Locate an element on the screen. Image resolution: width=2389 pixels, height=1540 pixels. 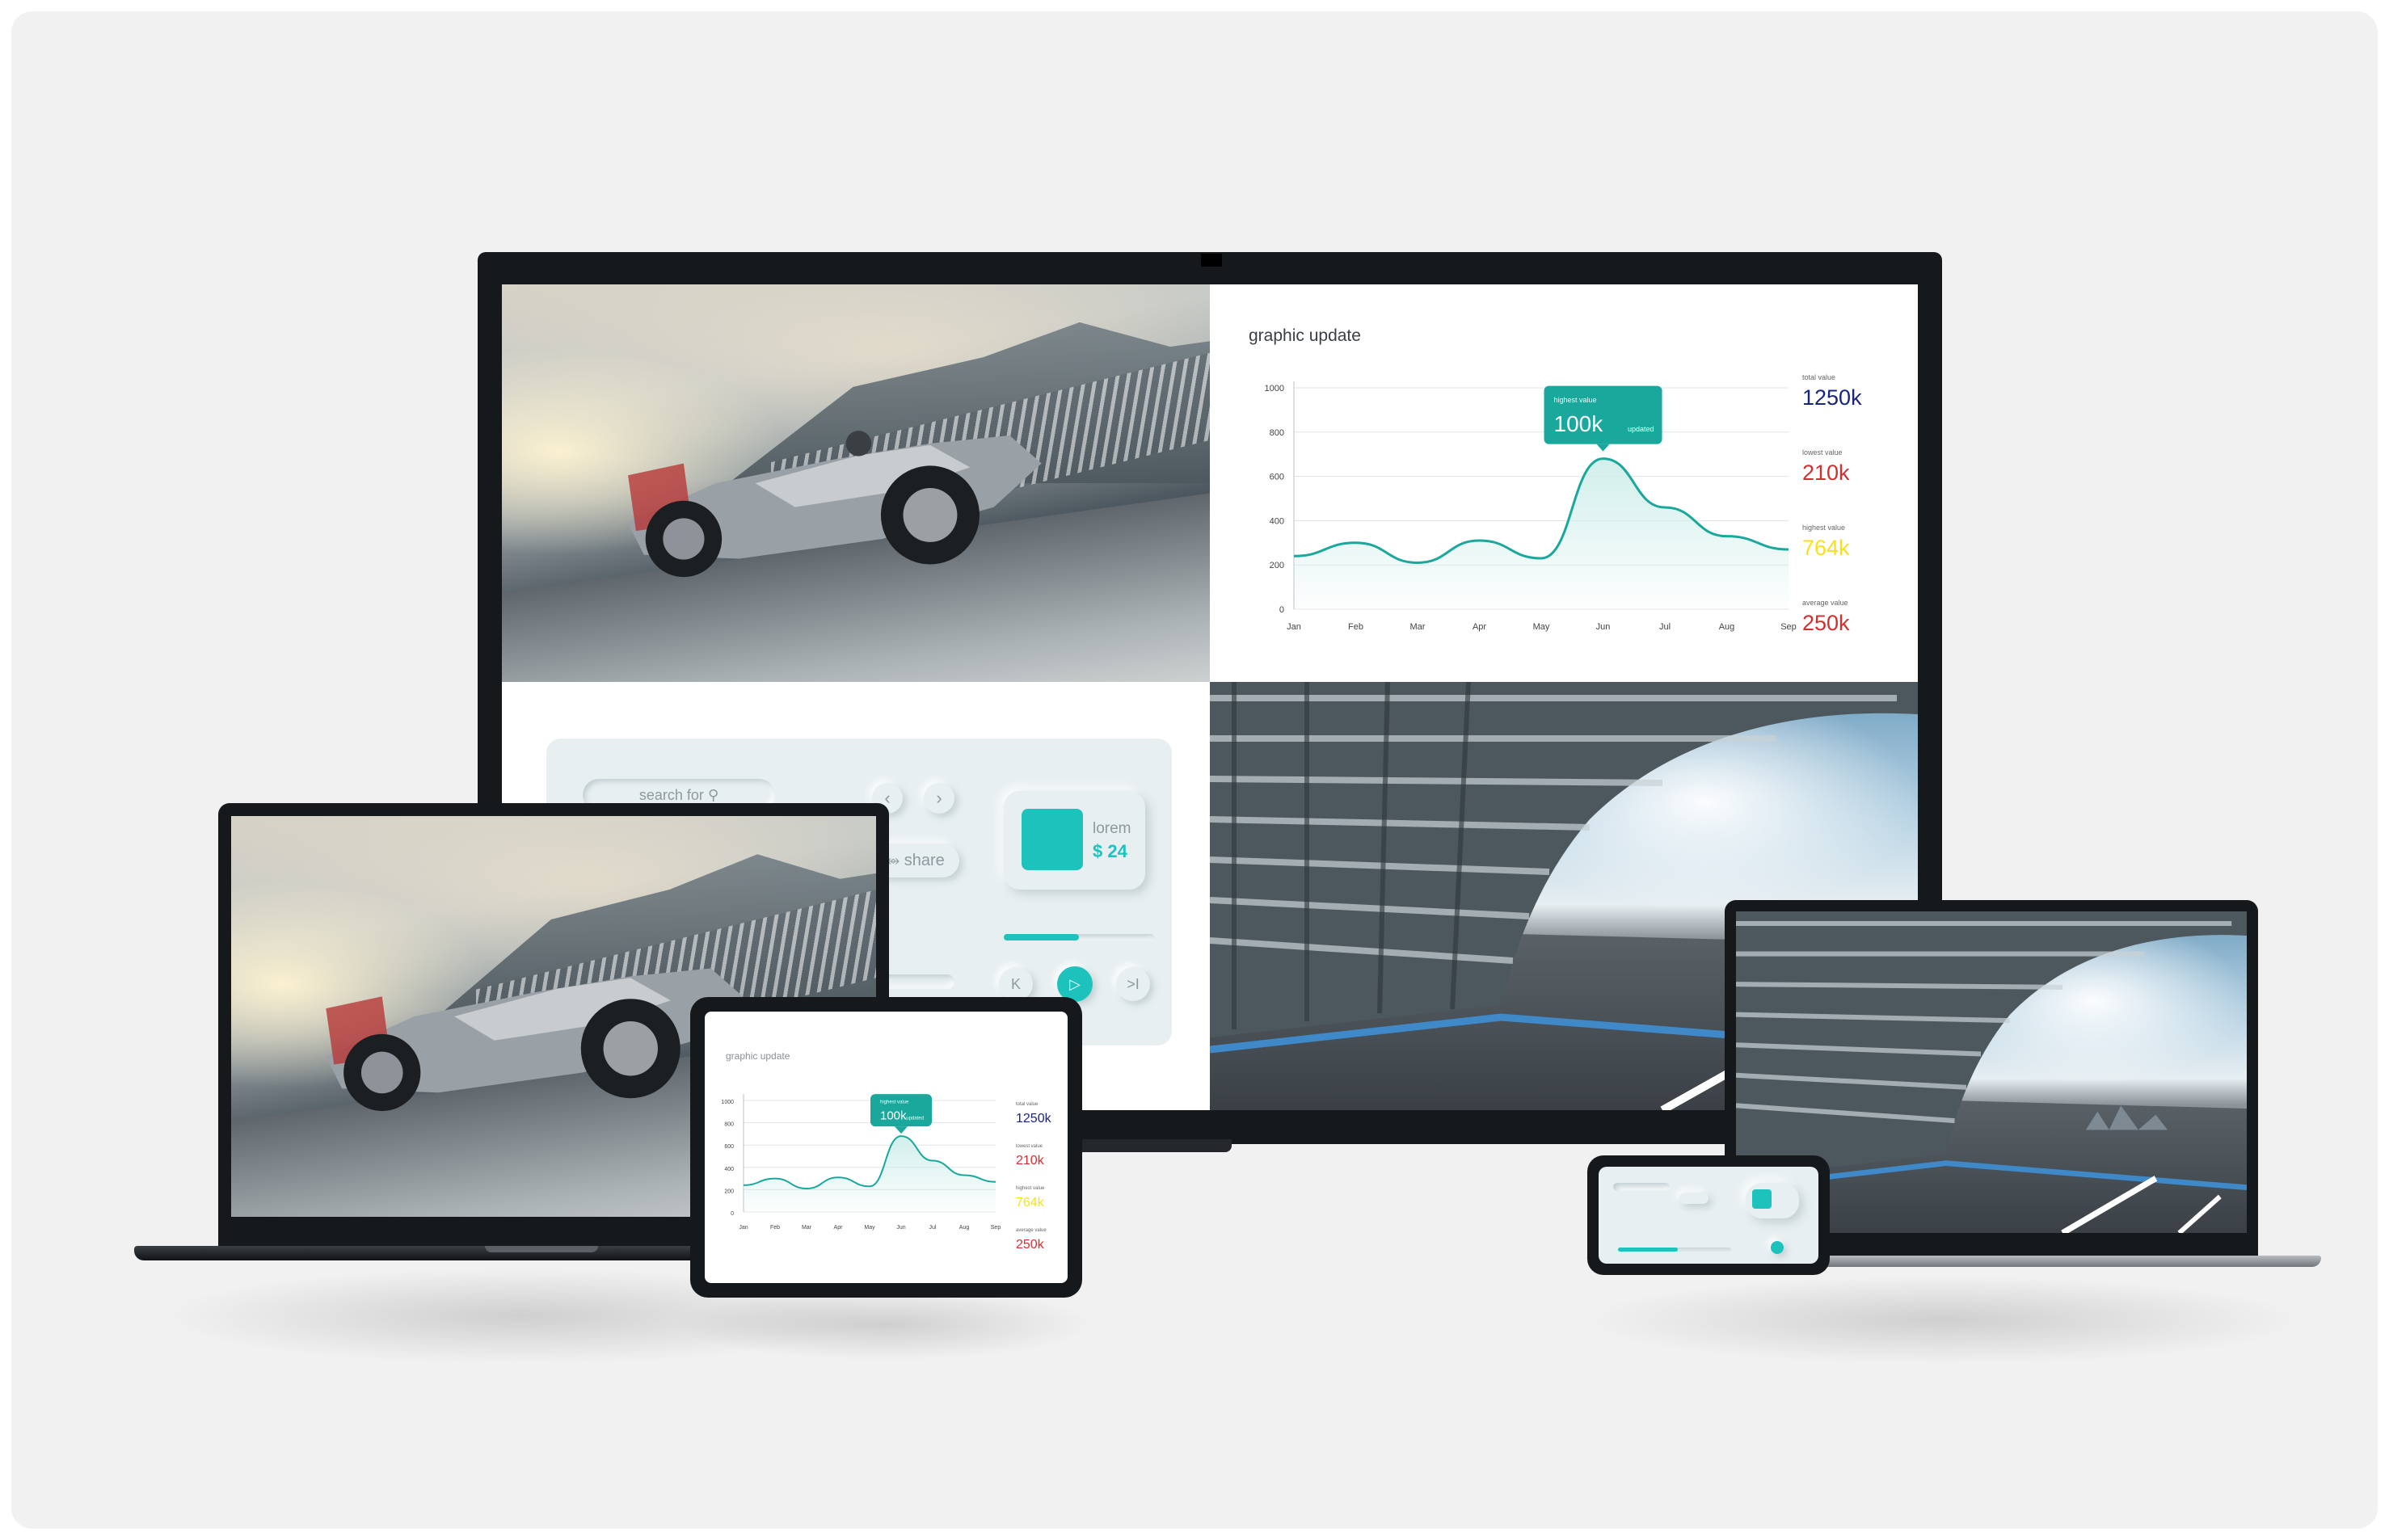
big-tooltip-suffix: updated is located at coordinates (1641, 429).